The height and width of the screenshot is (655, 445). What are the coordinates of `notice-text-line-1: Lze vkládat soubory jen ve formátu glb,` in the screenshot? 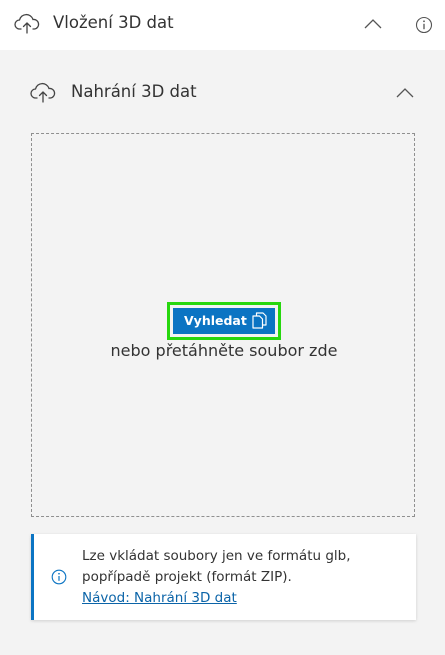 It's located at (216, 556).